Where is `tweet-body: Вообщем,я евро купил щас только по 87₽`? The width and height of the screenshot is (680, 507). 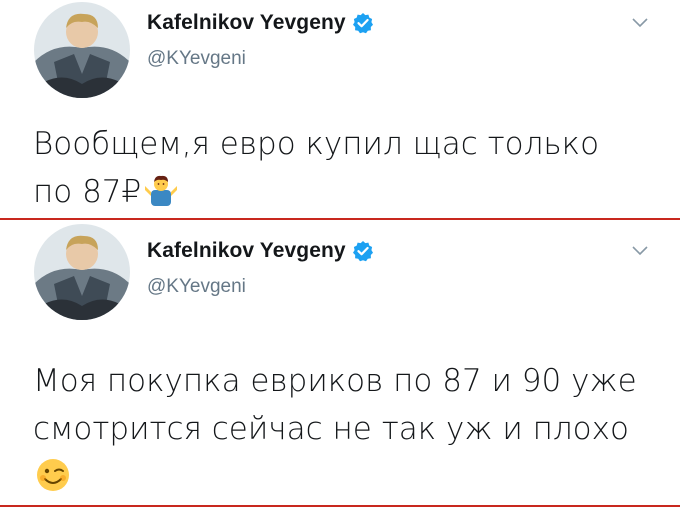
tweet-body: Вообщем,я евро купил щас только по 87₽ is located at coordinates (316, 168).